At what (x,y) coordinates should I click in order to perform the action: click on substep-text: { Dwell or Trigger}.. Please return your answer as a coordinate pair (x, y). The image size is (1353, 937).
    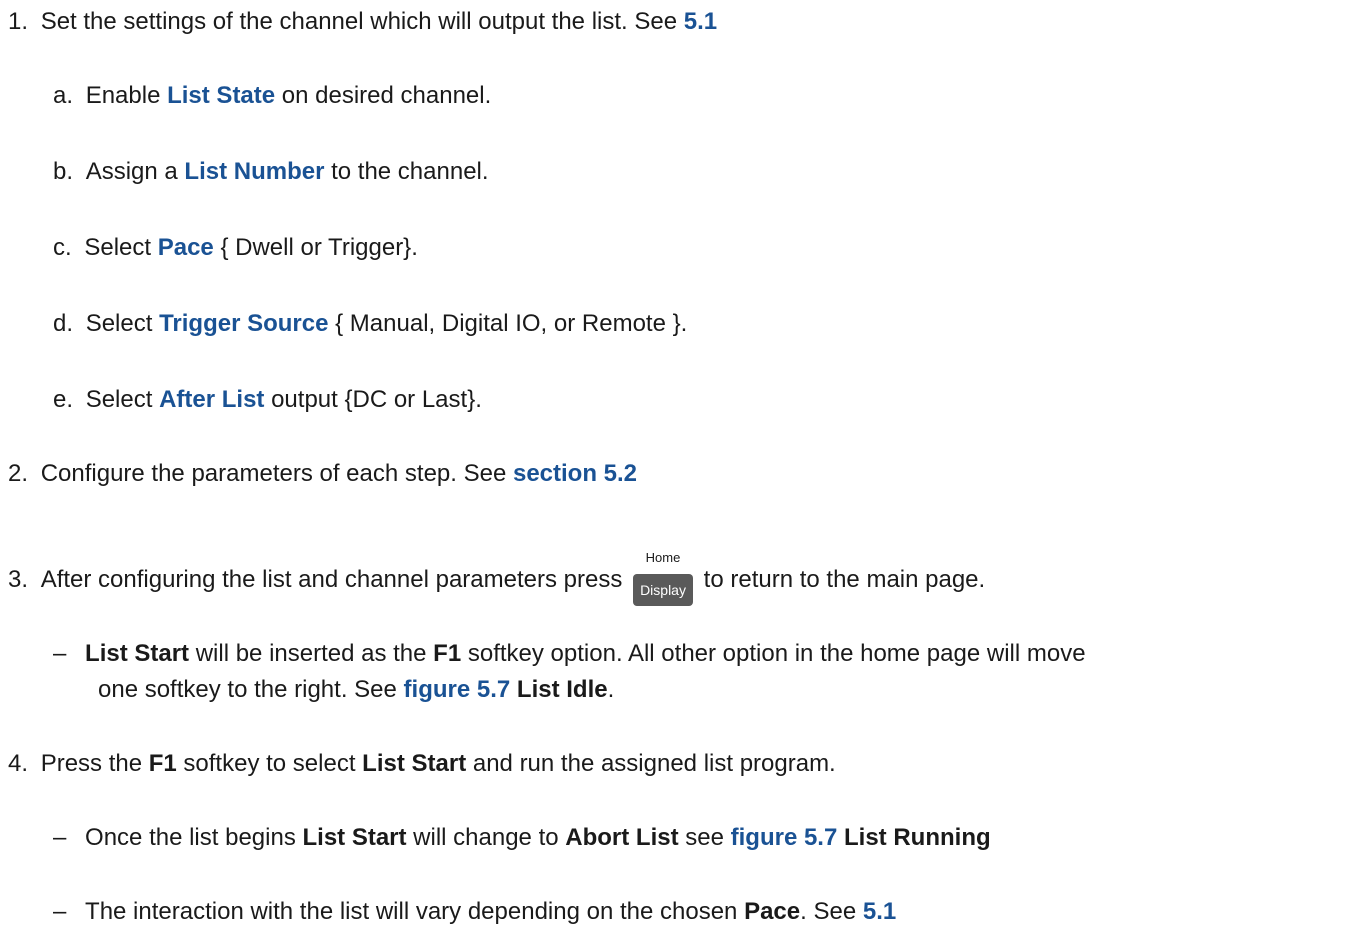
    Looking at the image, I should click on (315, 247).